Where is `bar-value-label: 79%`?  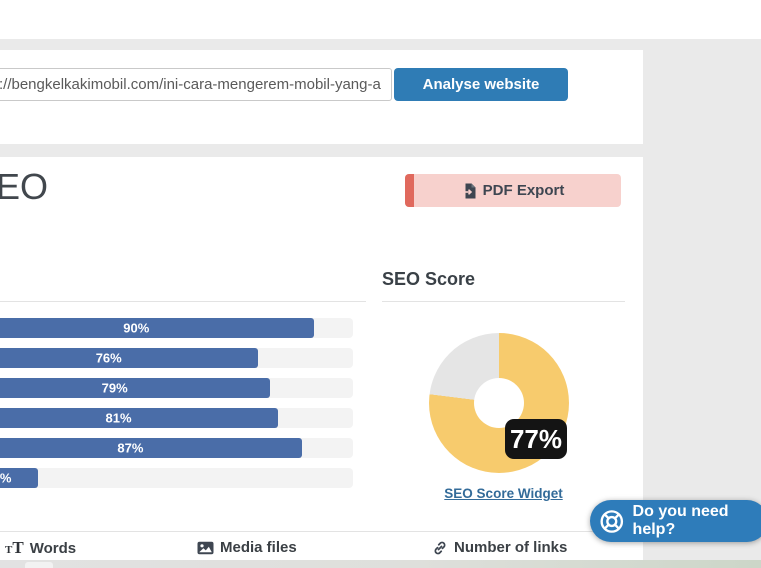
bar-value-label: 79% is located at coordinates (114, 388).